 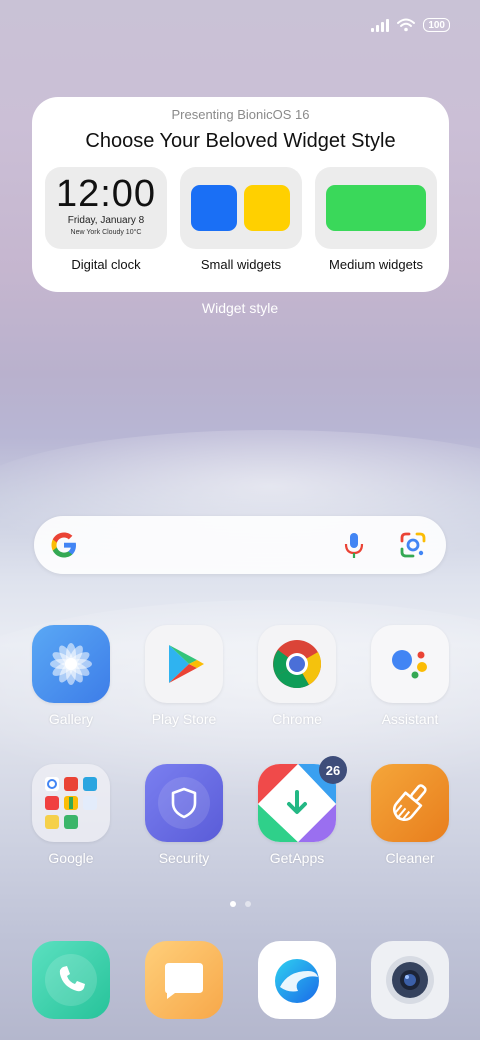 I want to click on app-getapps: 26 GetApps, so click(x=297, y=811).